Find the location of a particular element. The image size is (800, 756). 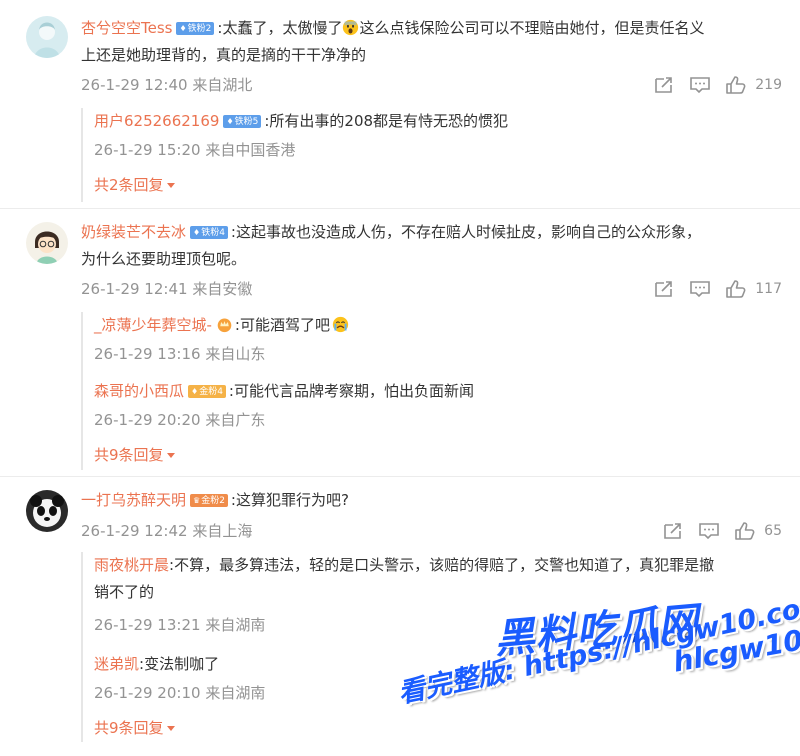

comment-text-part: 这么点钱保险公司可以不理赔由她付，但是责任名义 is located at coordinates (532, 28).